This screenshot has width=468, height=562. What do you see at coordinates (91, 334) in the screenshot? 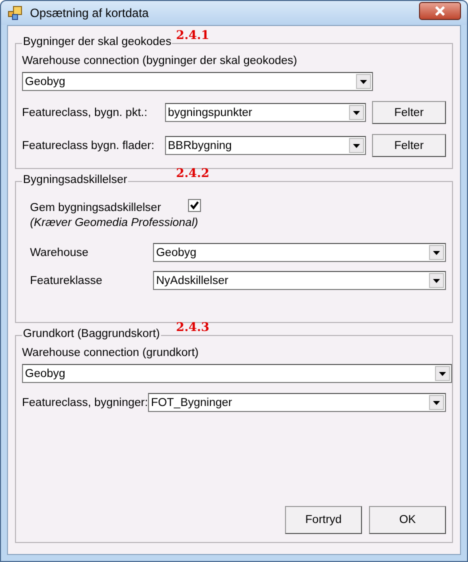
I see `group-title: Grundkort (Baggrundskort)` at bounding box center [91, 334].